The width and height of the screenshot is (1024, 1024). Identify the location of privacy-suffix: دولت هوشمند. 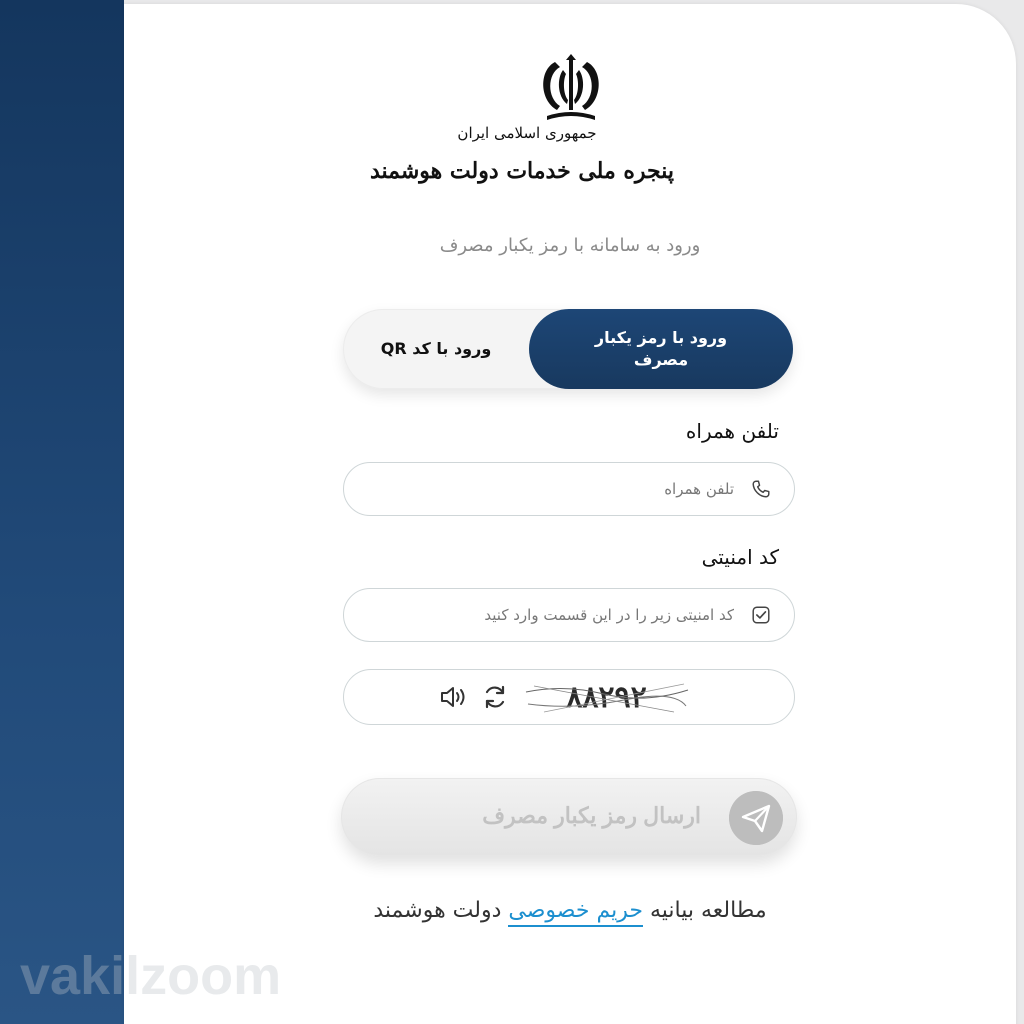
(437, 910).